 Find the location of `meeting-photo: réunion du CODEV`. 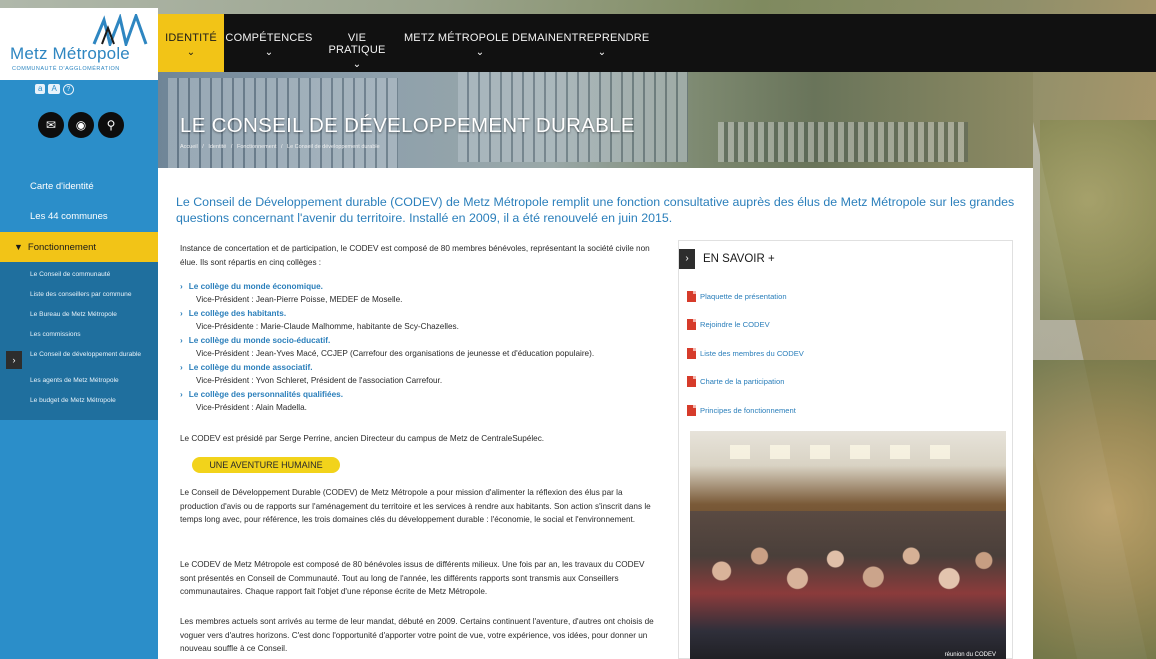

meeting-photo: réunion du CODEV is located at coordinates (848, 545).